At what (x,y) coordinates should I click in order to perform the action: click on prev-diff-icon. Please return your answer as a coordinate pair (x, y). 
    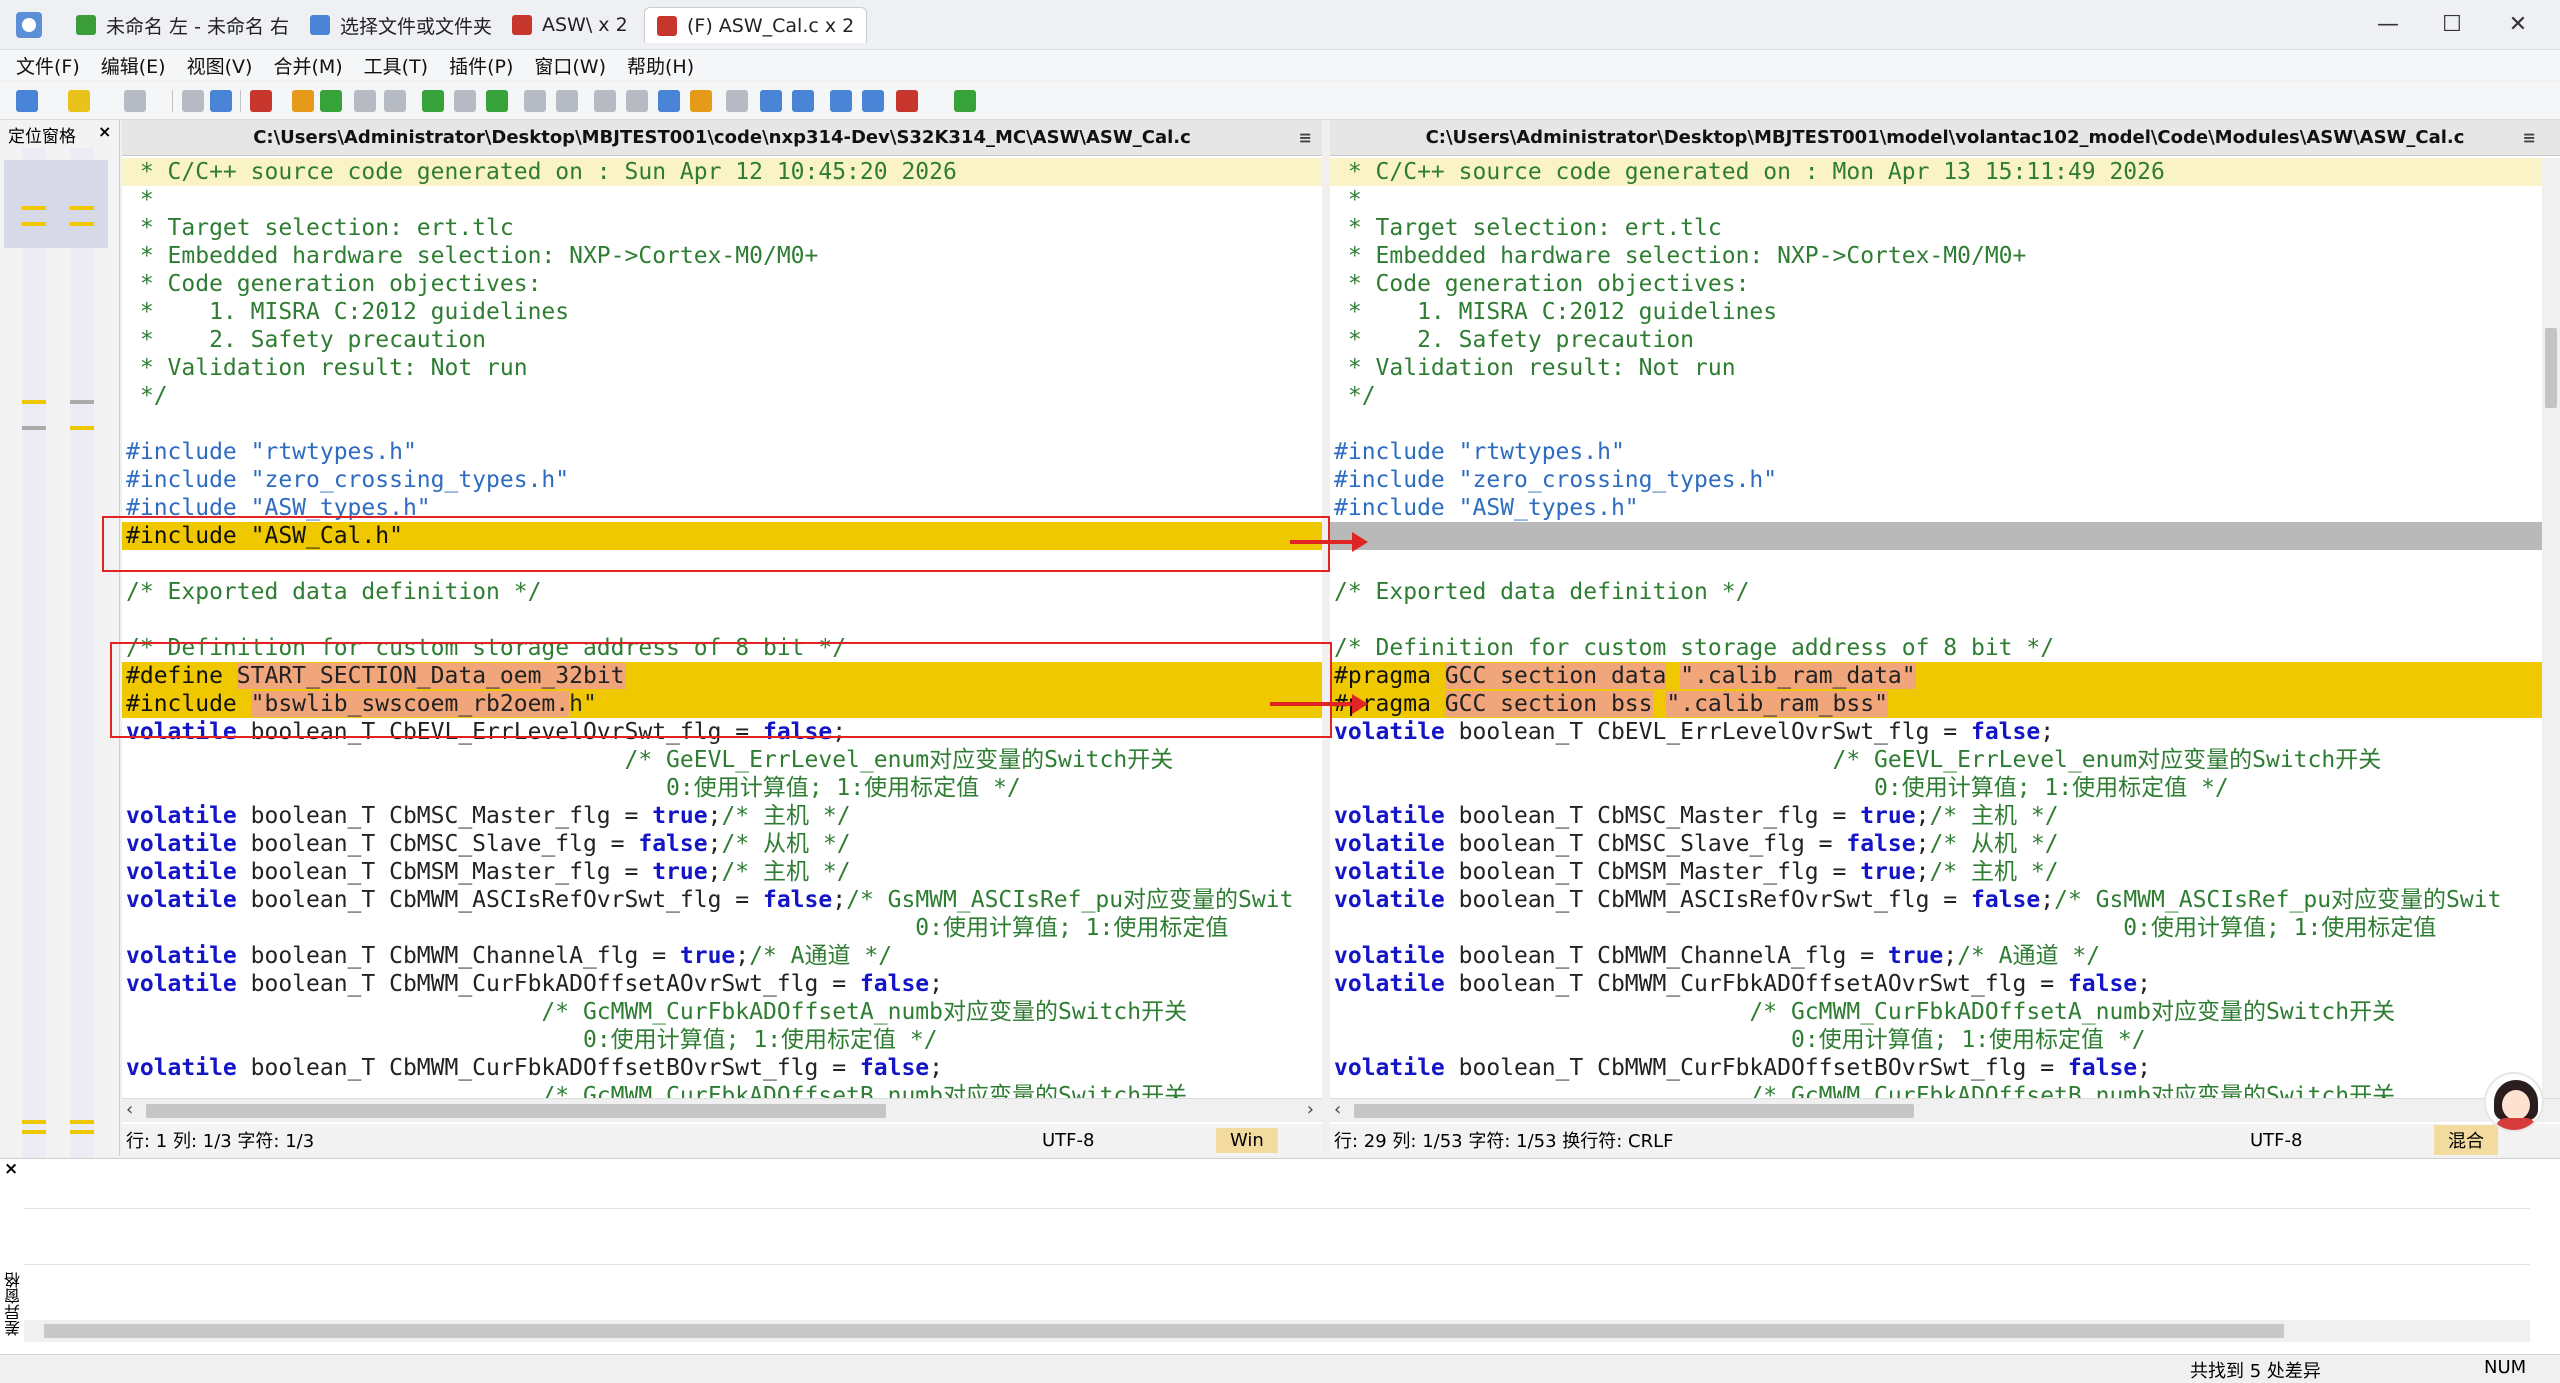
    Looking at the image, I should click on (331, 101).